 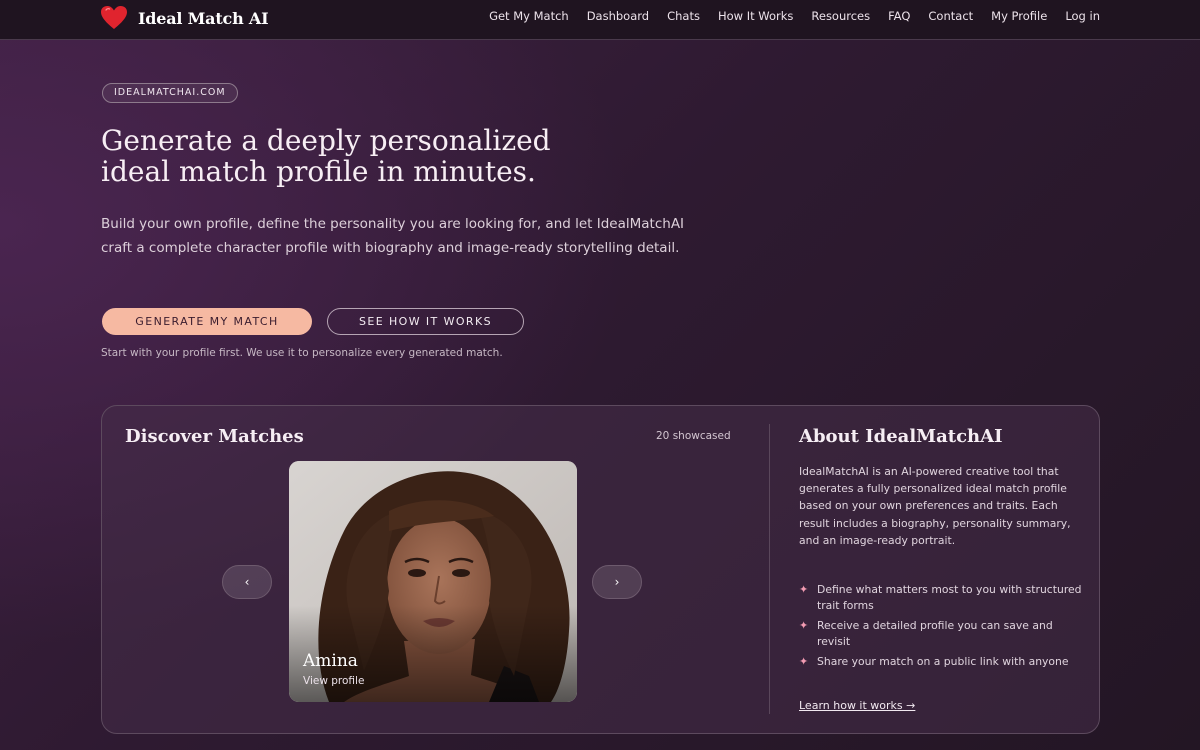 I want to click on see-how-it-works-button: SEE HOW IT WORKS, so click(x=425, y=321).